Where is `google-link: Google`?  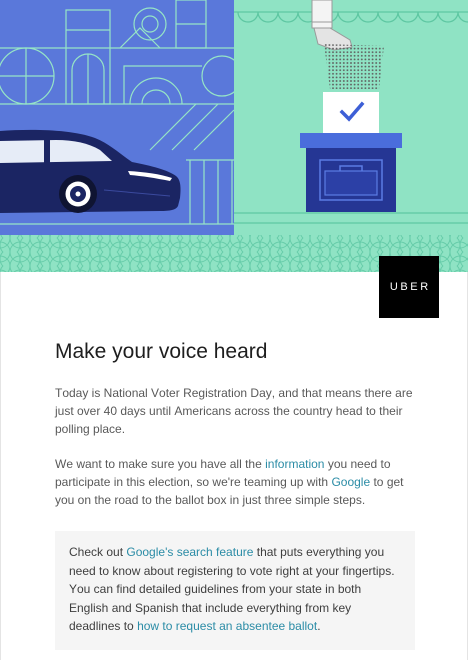 google-link: Google is located at coordinates (350, 482).